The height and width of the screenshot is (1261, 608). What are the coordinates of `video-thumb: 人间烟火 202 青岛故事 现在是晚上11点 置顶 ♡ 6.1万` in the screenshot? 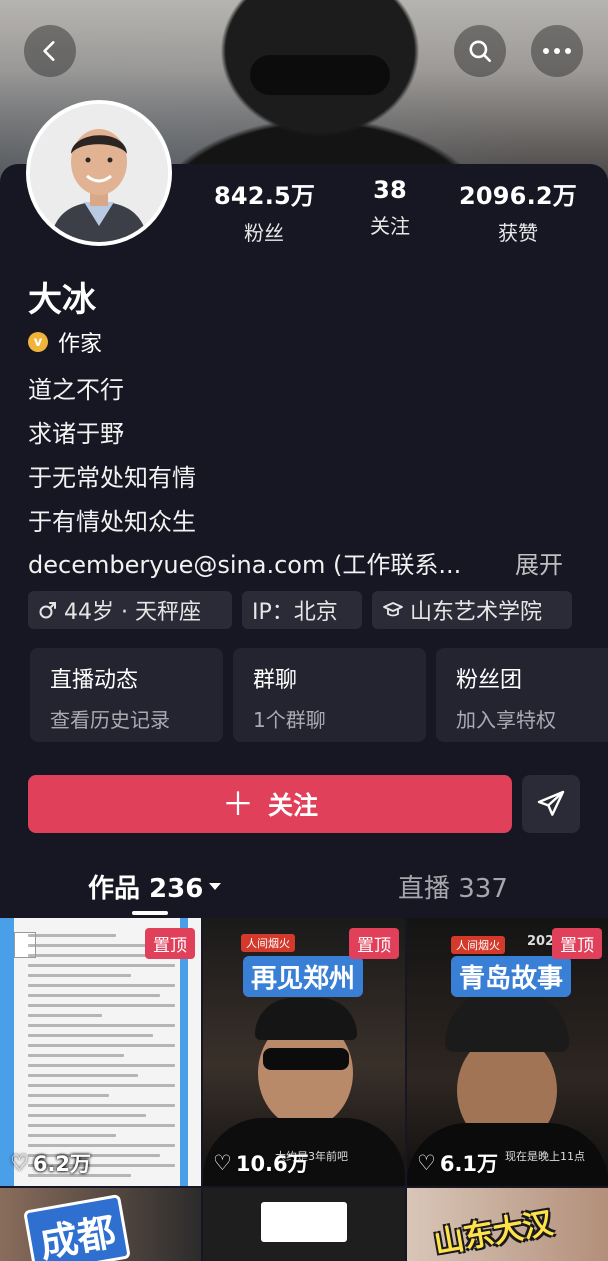 It's located at (507, 1052).